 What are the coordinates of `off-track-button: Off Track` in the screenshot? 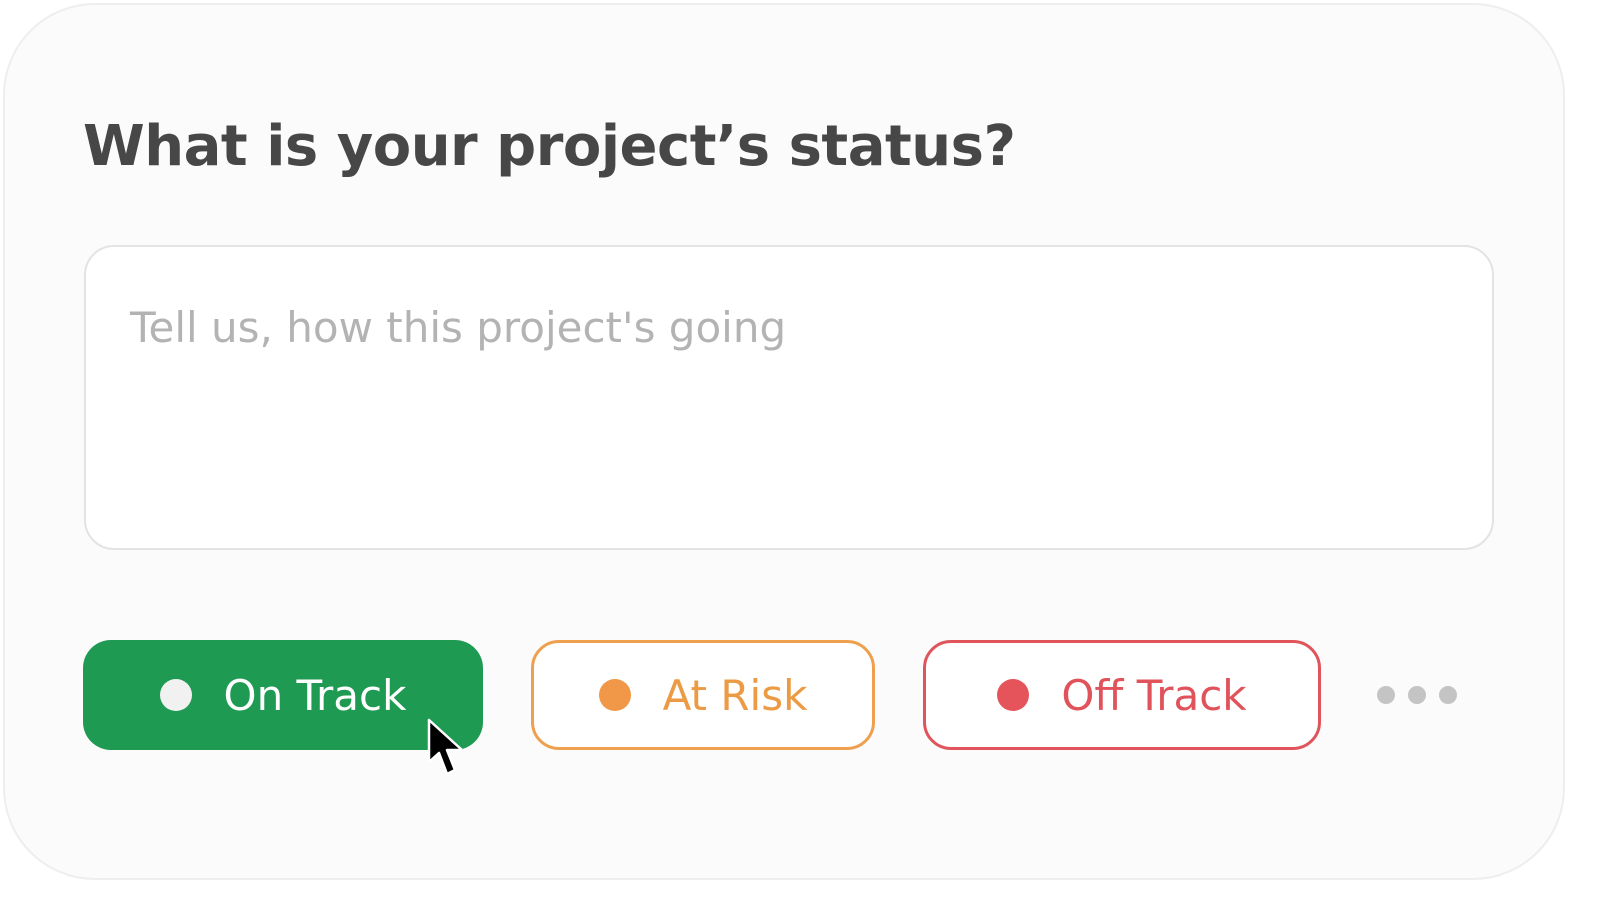 It's located at (1122, 695).